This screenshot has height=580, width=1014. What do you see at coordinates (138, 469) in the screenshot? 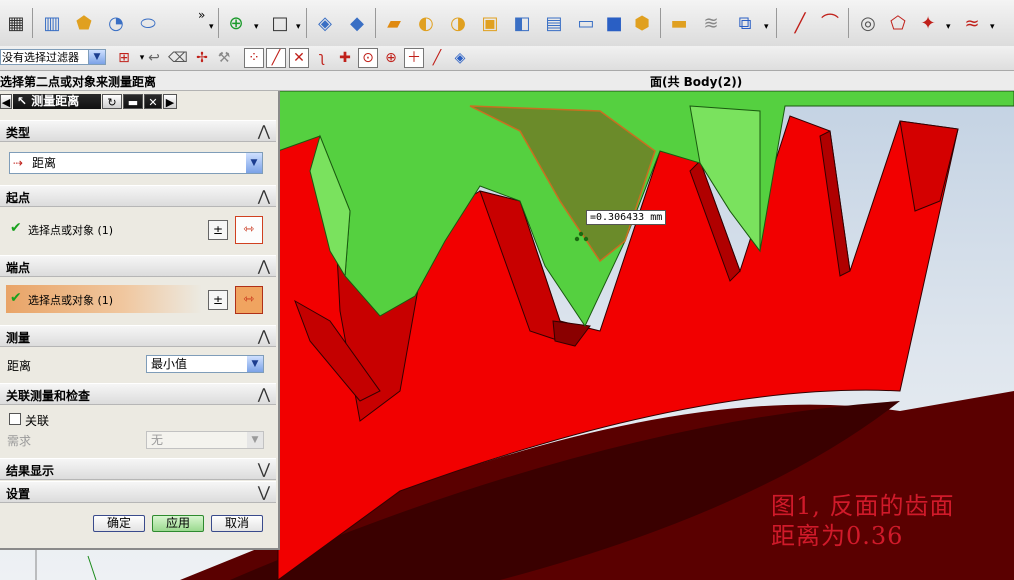
I see `section-results-header: 结果显示 ⋁` at bounding box center [138, 469].